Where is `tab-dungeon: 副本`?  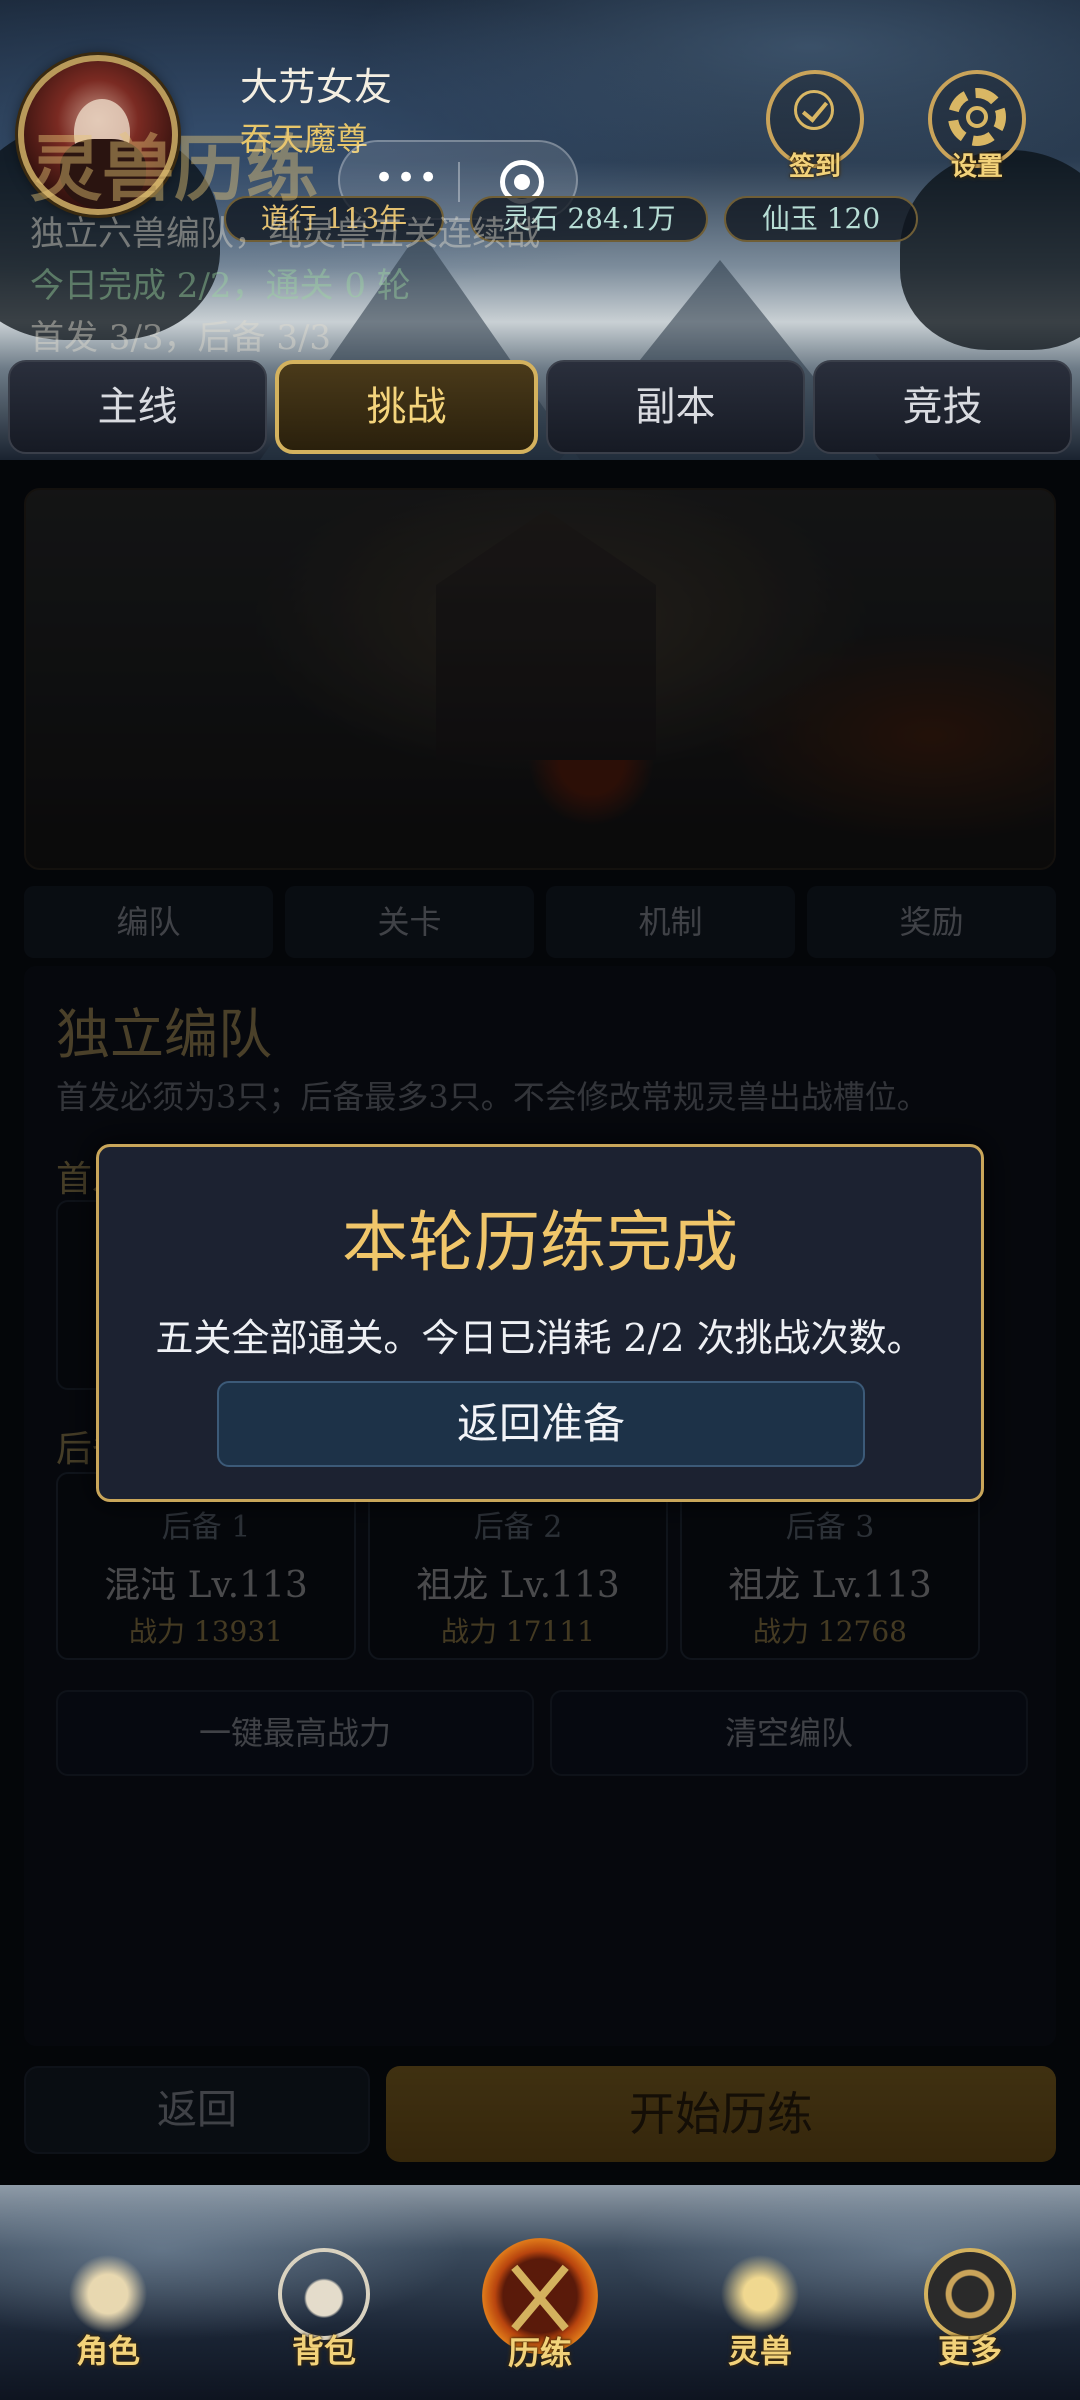 tab-dungeon: 副本 is located at coordinates (675, 407).